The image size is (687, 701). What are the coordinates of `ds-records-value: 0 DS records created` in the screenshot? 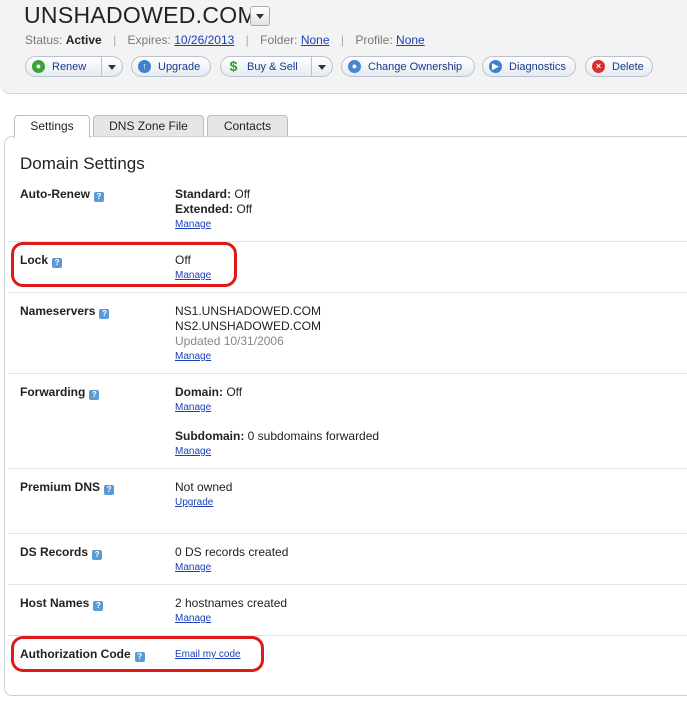 It's located at (232, 552).